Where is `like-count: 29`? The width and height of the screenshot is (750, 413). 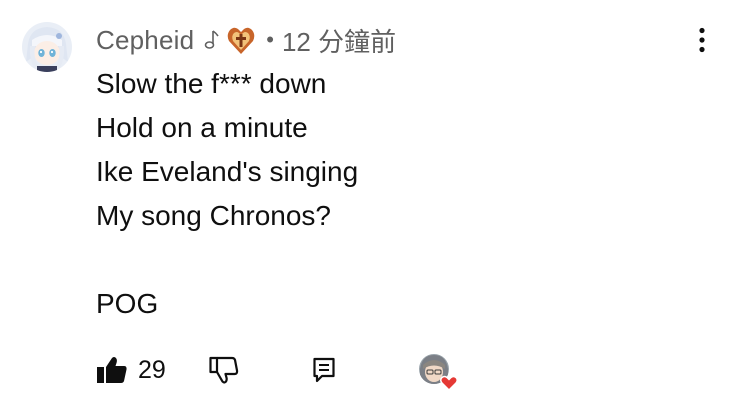
like-count: 29 is located at coordinates (152, 369).